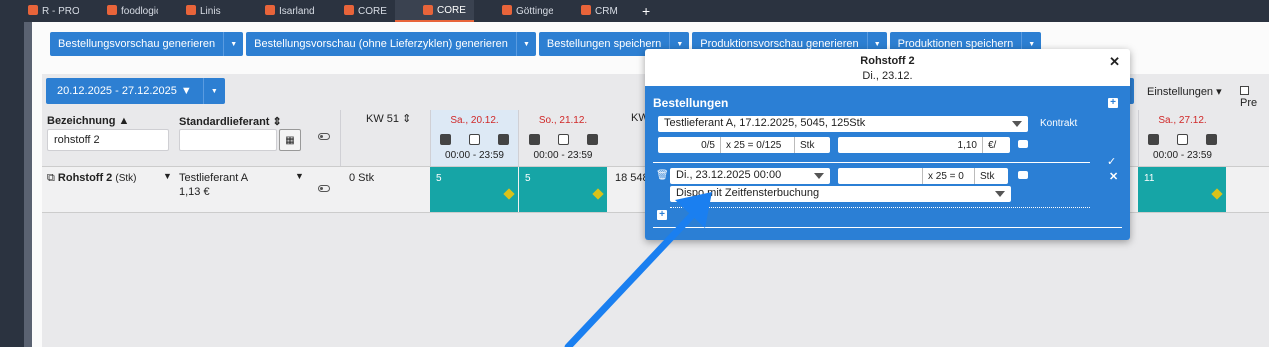  Describe the element at coordinates (923, 176) in the screenshot. I see `quantity-field-2: x 25 = 0 Stk` at that location.